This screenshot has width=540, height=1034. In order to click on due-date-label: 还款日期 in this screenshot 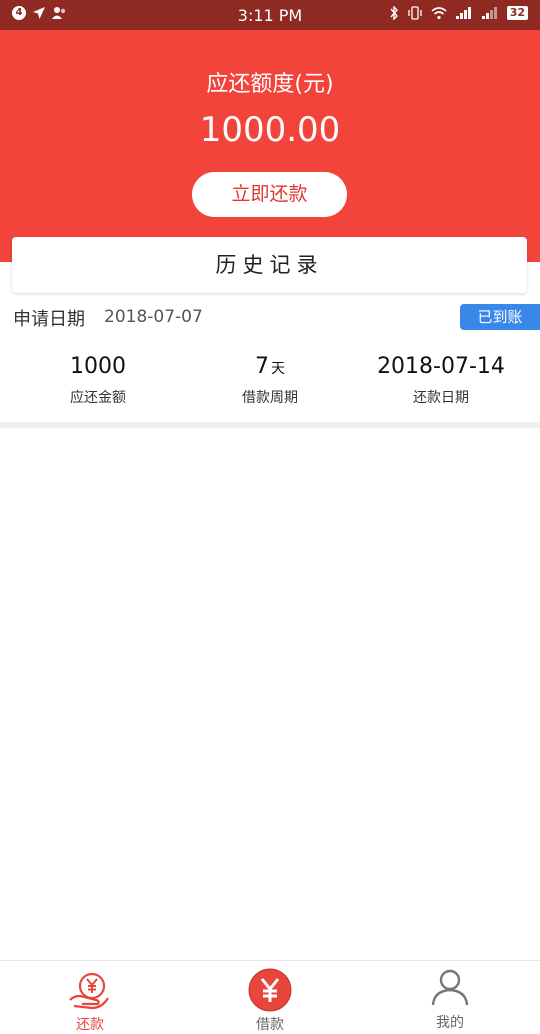, I will do `click(441, 398)`.